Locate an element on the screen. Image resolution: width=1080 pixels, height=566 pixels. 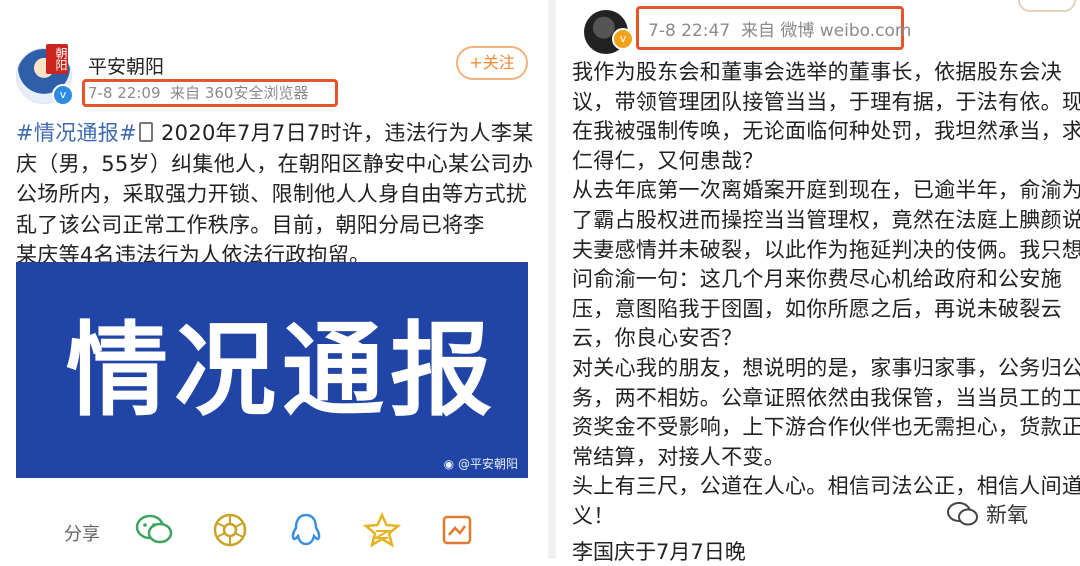
post-line: 常结算，对接人不变。 is located at coordinates (678, 456).